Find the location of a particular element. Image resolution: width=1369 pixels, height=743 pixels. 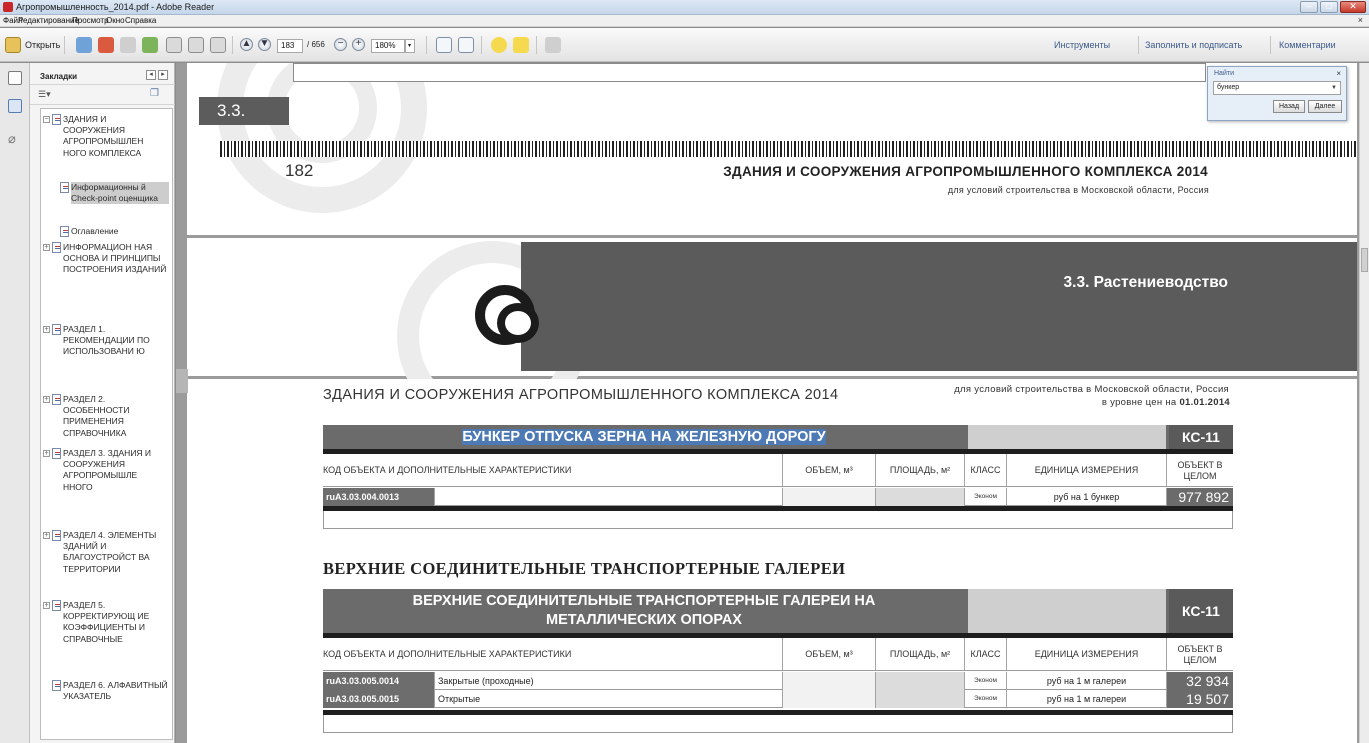

zoom-dropdown-icon: ▾ is located at coordinates (410, 46).